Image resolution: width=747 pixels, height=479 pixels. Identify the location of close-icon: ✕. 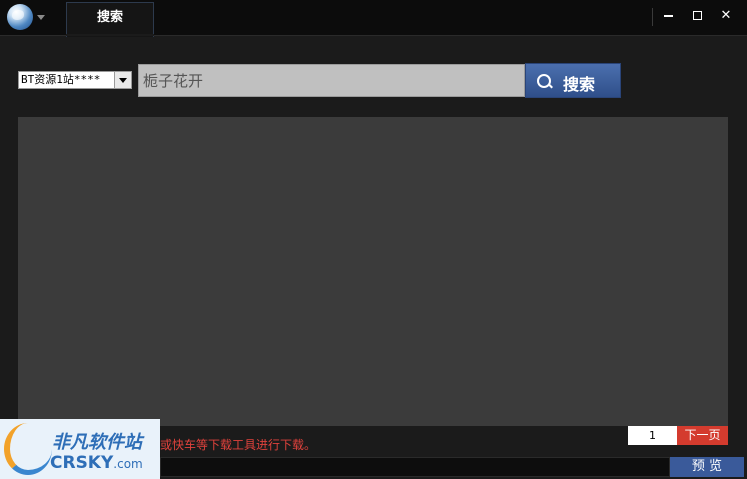
(726, 15).